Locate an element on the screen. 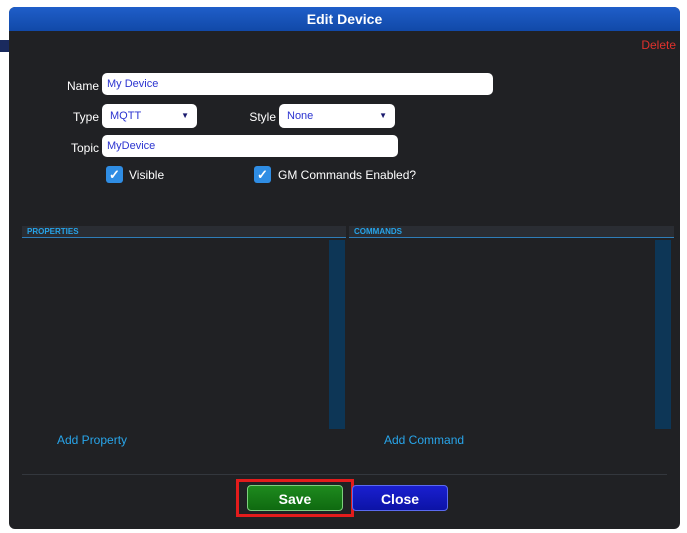 This screenshot has width=687, height=533. visible-checkbox: ✓ is located at coordinates (114, 174).